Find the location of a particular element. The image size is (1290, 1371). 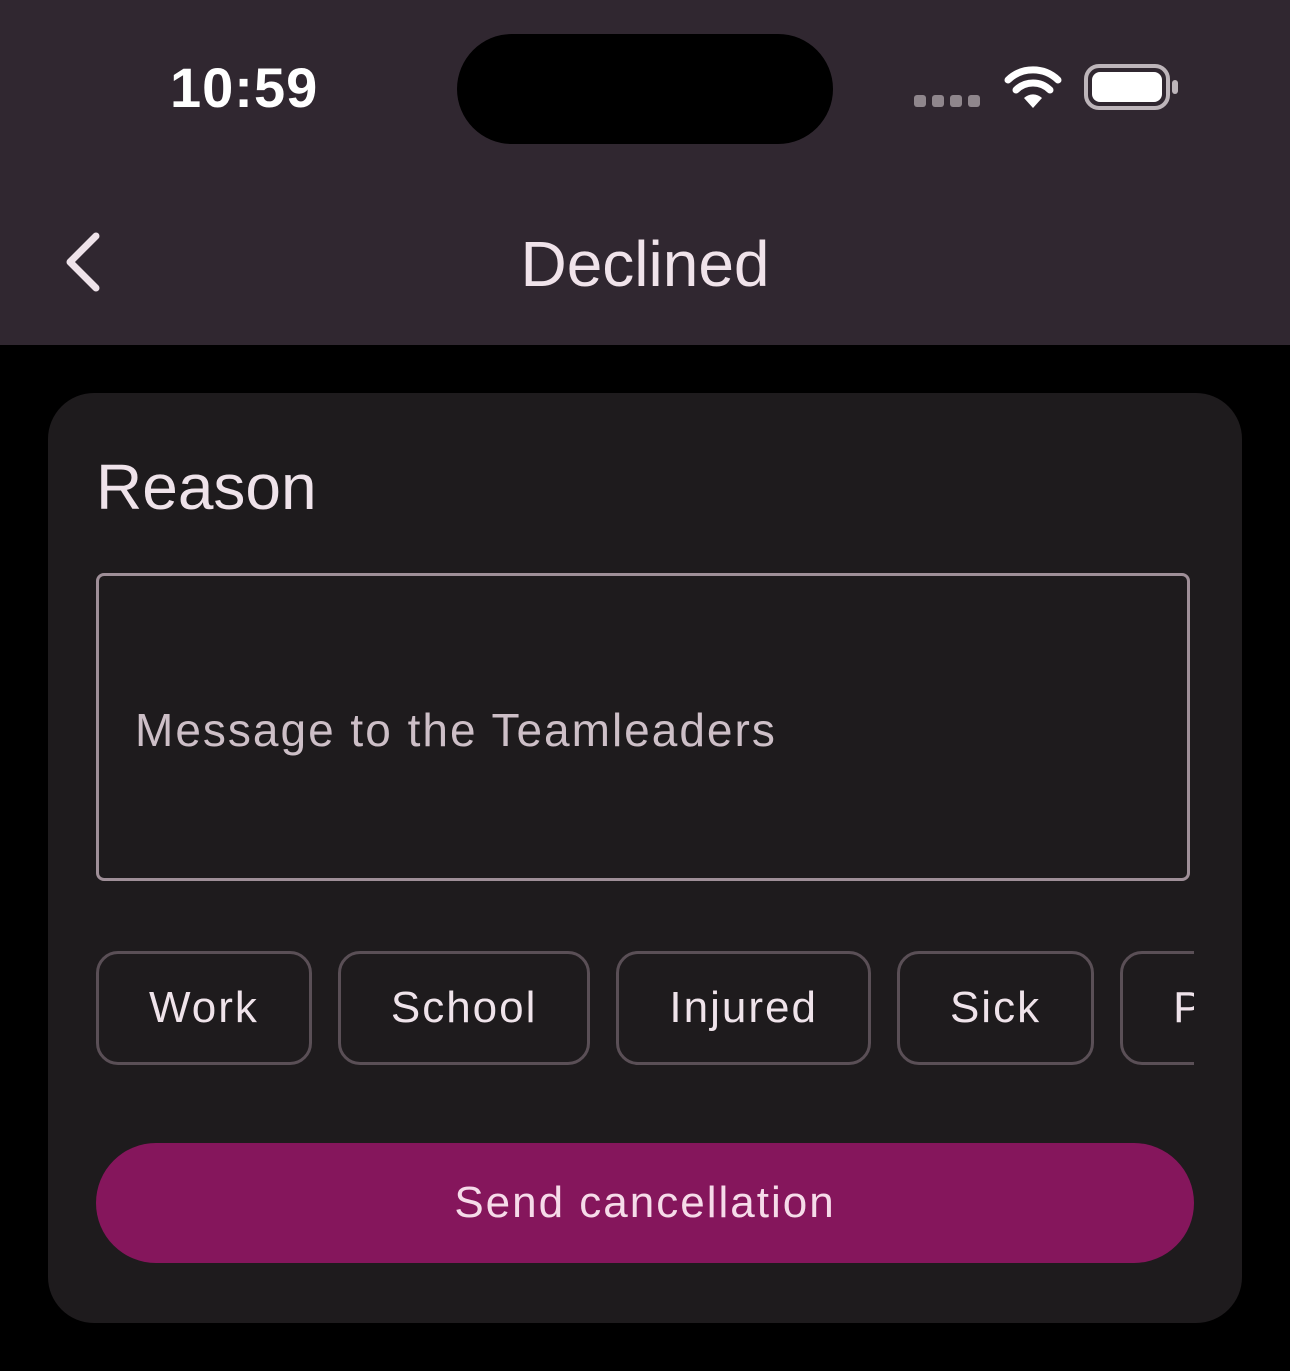

chip-school: School is located at coordinates (464, 1008).